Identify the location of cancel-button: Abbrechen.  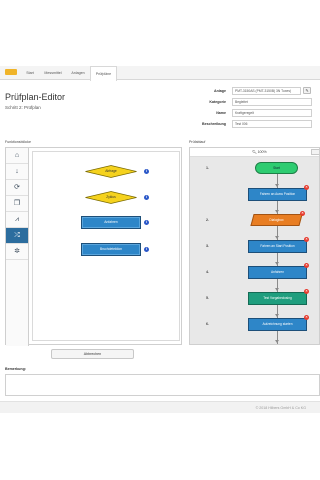
(92, 354).